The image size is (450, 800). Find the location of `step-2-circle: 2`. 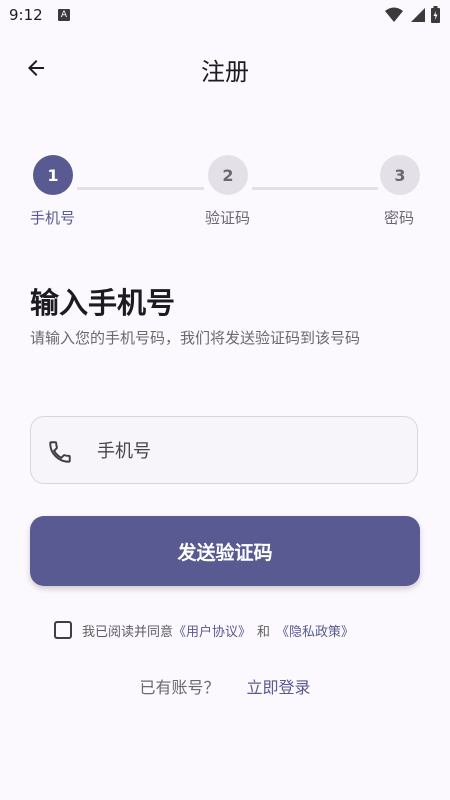

step-2-circle: 2 is located at coordinates (228, 175).